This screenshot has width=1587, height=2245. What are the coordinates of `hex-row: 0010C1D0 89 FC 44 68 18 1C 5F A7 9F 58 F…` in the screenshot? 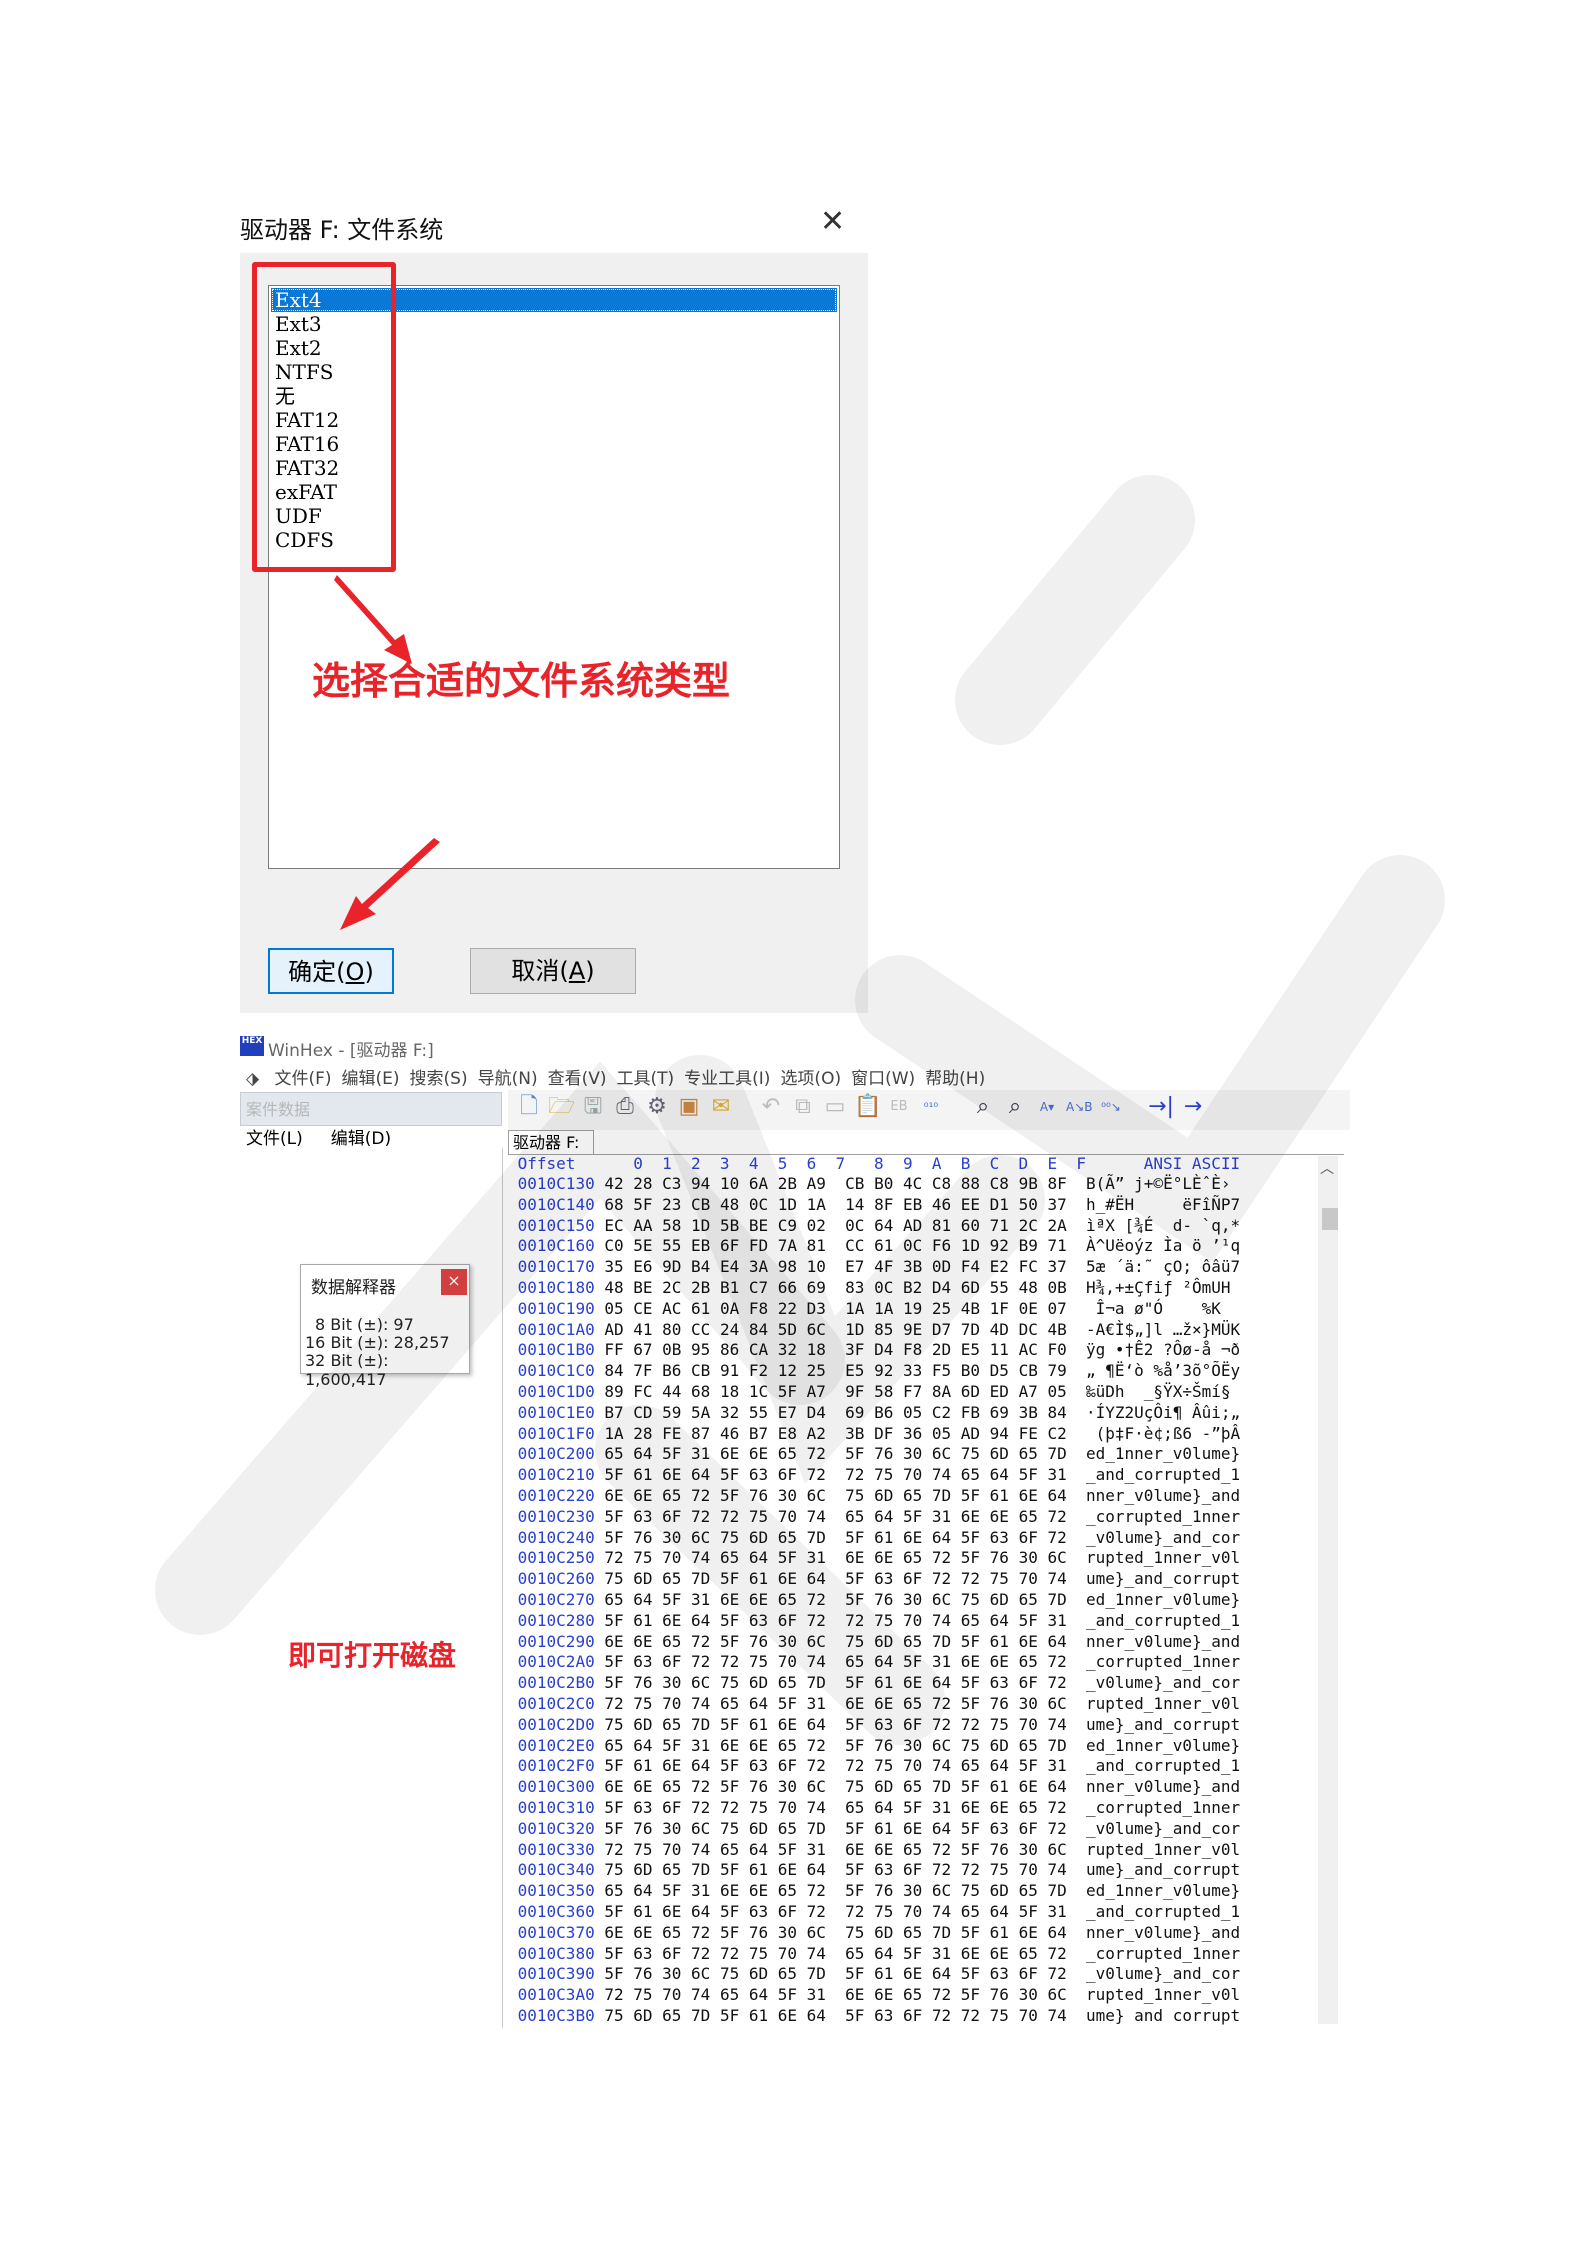 It's located at (869, 1392).